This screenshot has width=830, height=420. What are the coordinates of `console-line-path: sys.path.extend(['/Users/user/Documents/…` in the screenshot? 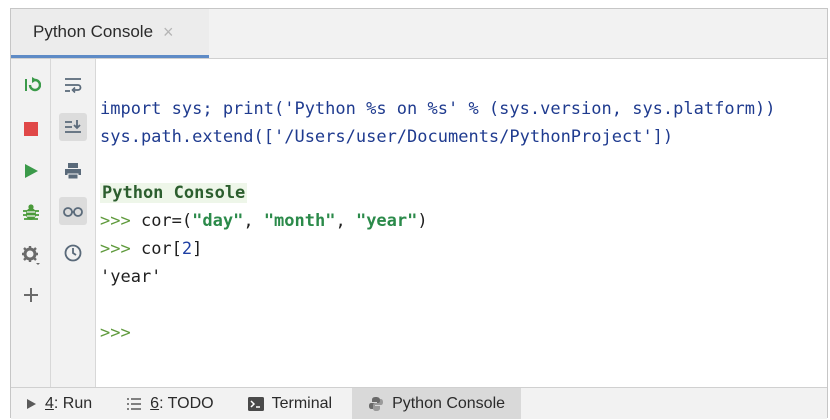 It's located at (387, 137).